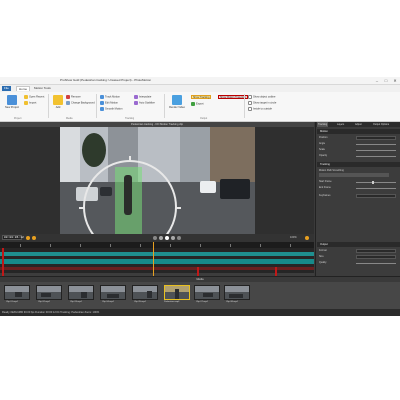 Image resolution: width=400 pixels, height=400 pixels. I want to click on group-label-output: Output, so click(204, 118).